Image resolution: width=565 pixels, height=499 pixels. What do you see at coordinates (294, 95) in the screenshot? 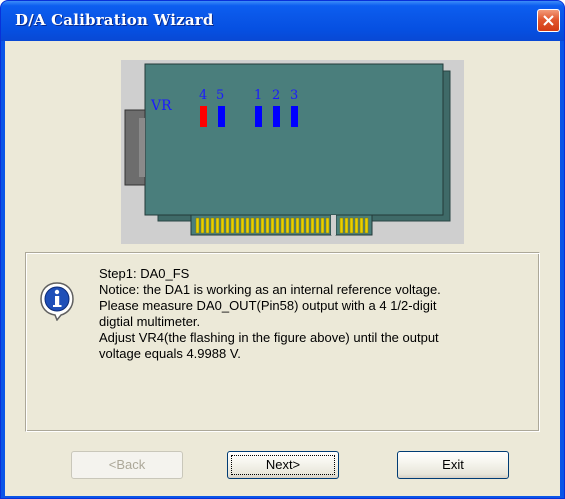
I see `vr-number-3: 3` at bounding box center [294, 95].